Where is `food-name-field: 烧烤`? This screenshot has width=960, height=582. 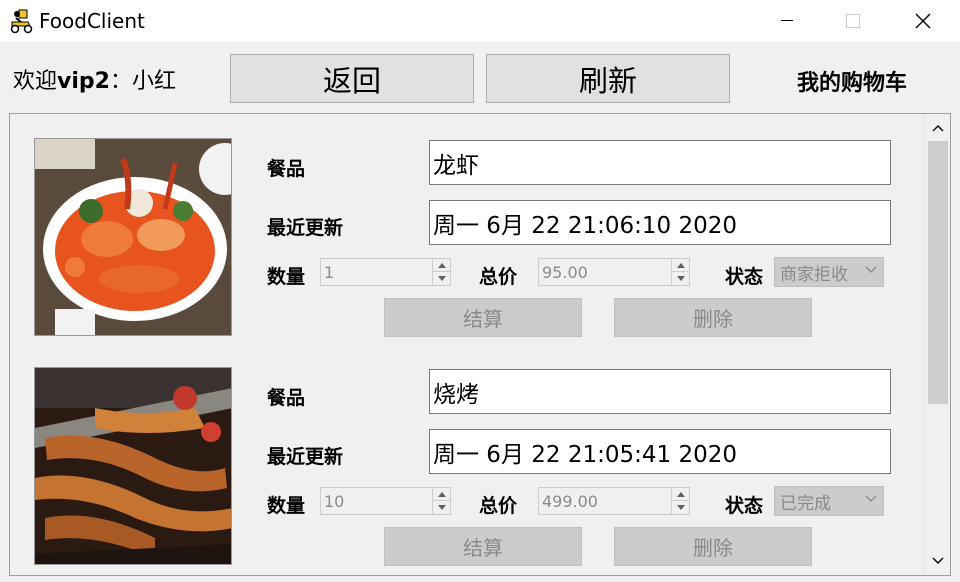
food-name-field: 烧烤 is located at coordinates (660, 391).